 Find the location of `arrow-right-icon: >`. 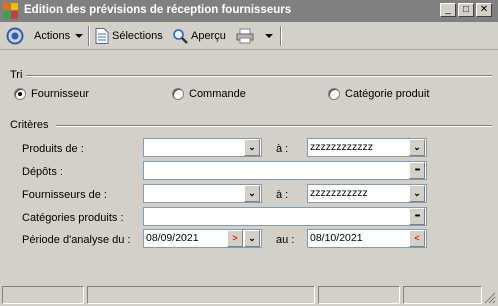

arrow-right-icon: > is located at coordinates (235, 238).